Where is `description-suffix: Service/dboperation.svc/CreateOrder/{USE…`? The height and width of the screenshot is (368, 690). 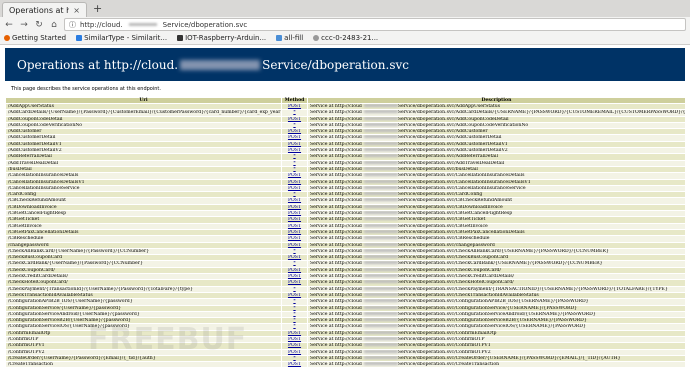 description-suffix: Service/dboperation.svc/CreateOrder/{USE… is located at coordinates (509, 358).